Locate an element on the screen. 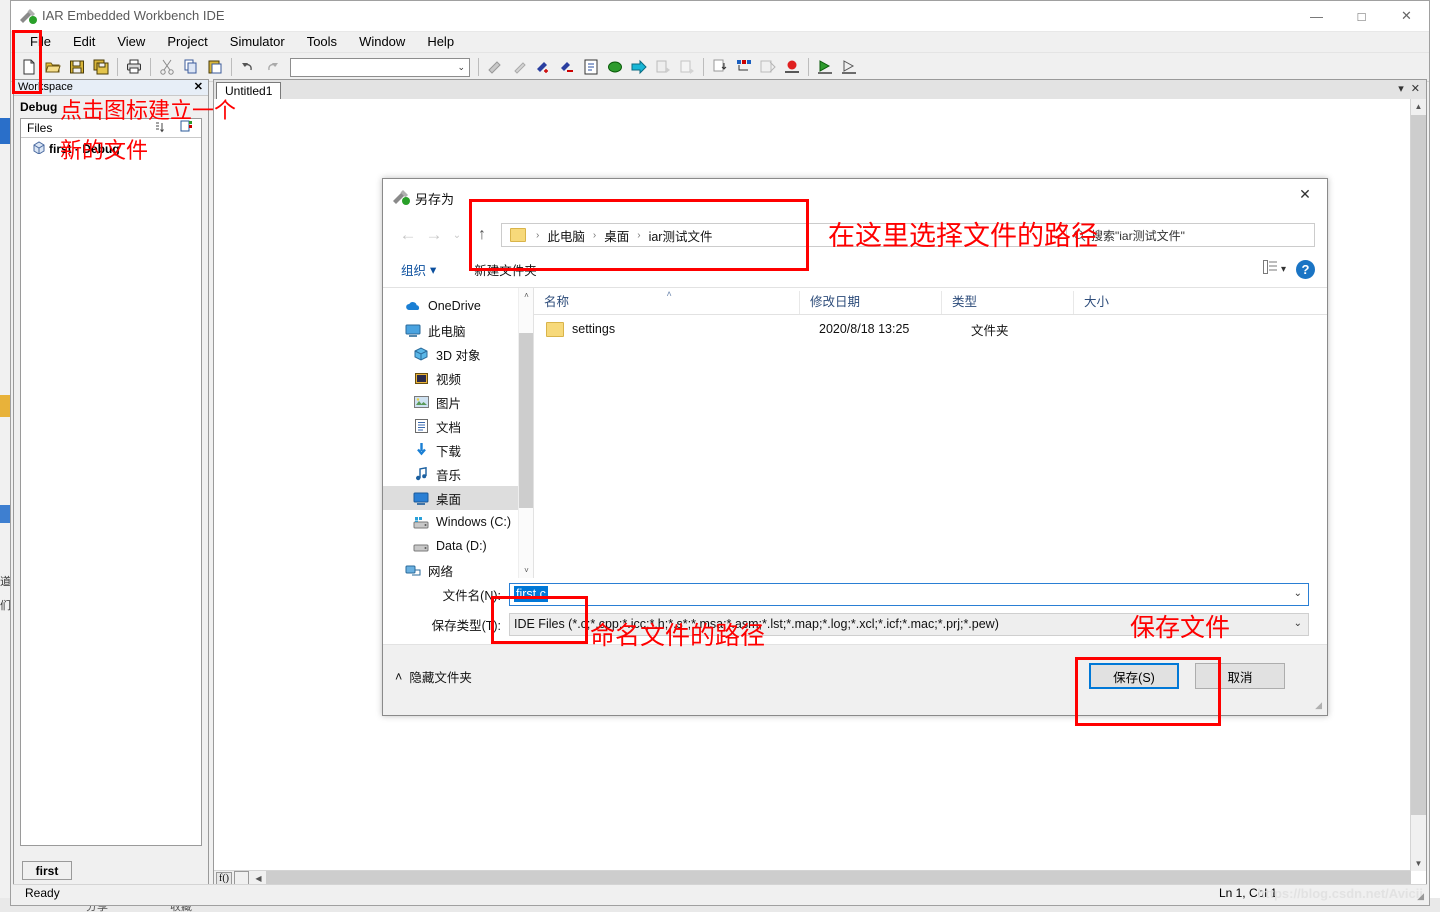  bookmark-toggle-icon is located at coordinates (495, 67).